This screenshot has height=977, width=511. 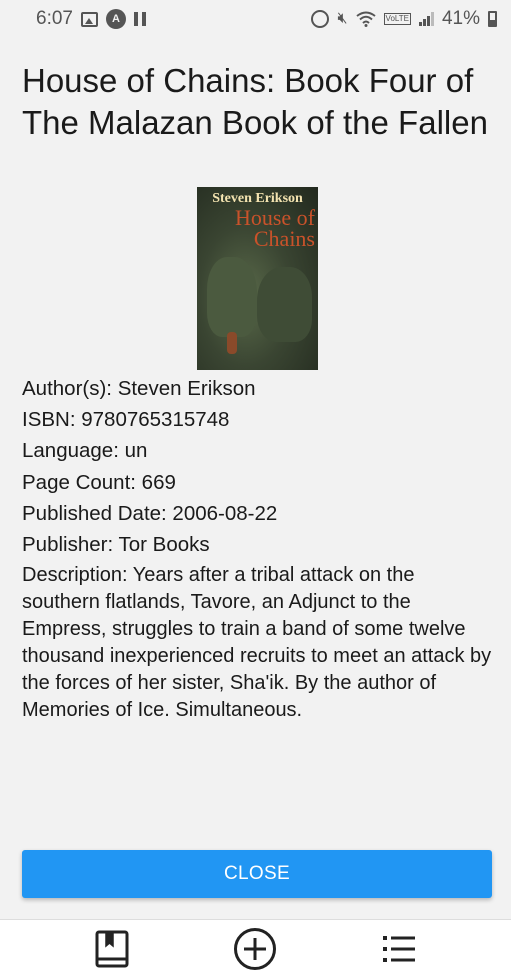 I want to click on book-icon, so click(x=112, y=948).